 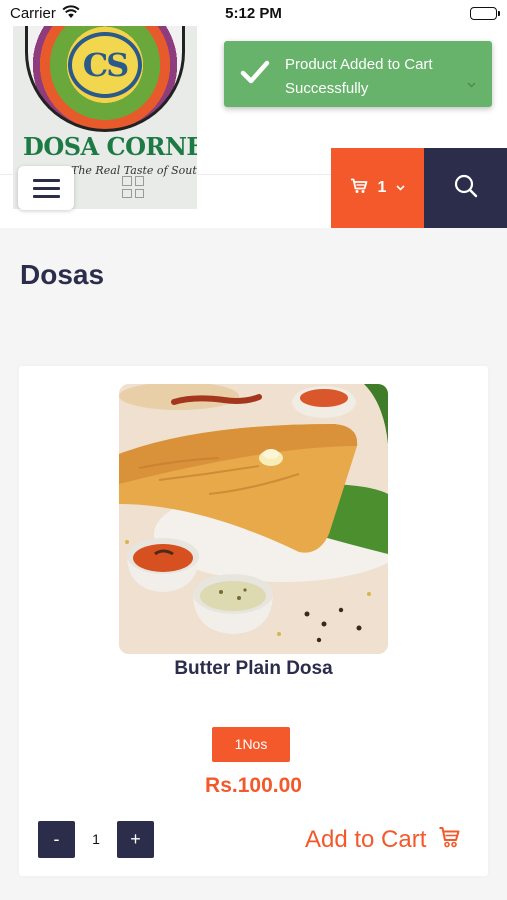 I want to click on cart-button: 1, so click(x=377, y=188).